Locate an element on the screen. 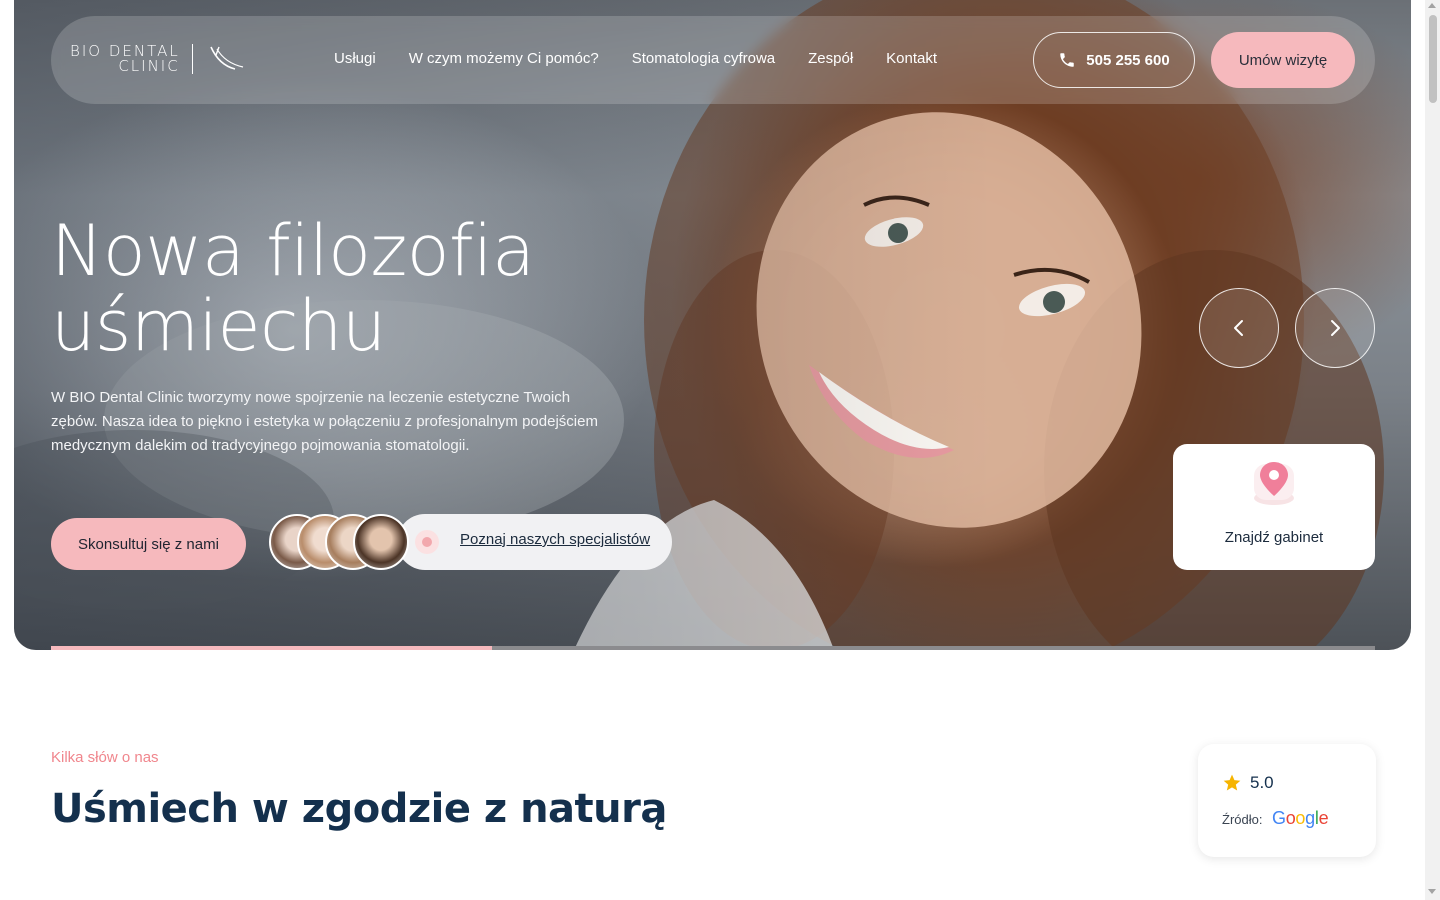 The height and width of the screenshot is (900, 1440). google-logo: Google is located at coordinates (1300, 818).